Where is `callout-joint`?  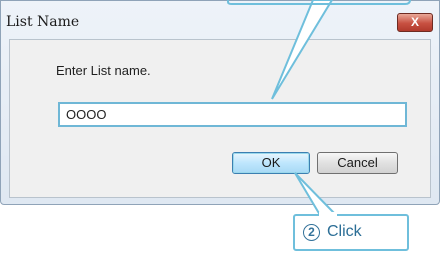
callout-joint is located at coordinates (328, 214).